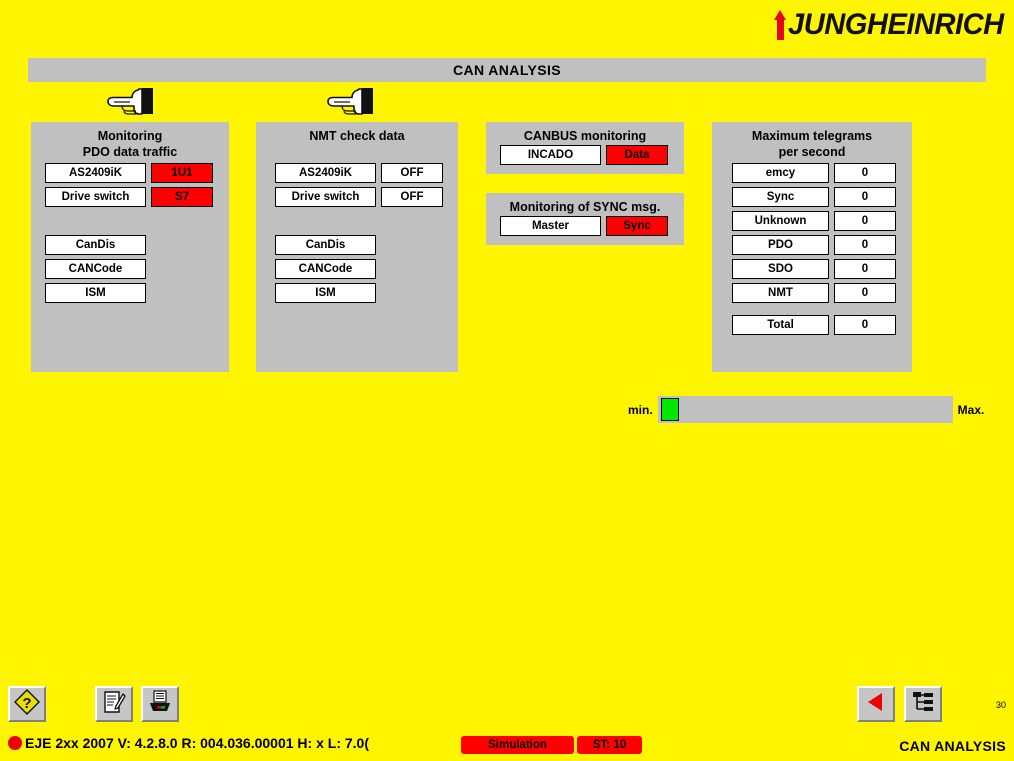 This screenshot has height=761, width=1014. Describe the element at coordinates (971, 409) in the screenshot. I see `gauge-max-label: Max.` at that location.